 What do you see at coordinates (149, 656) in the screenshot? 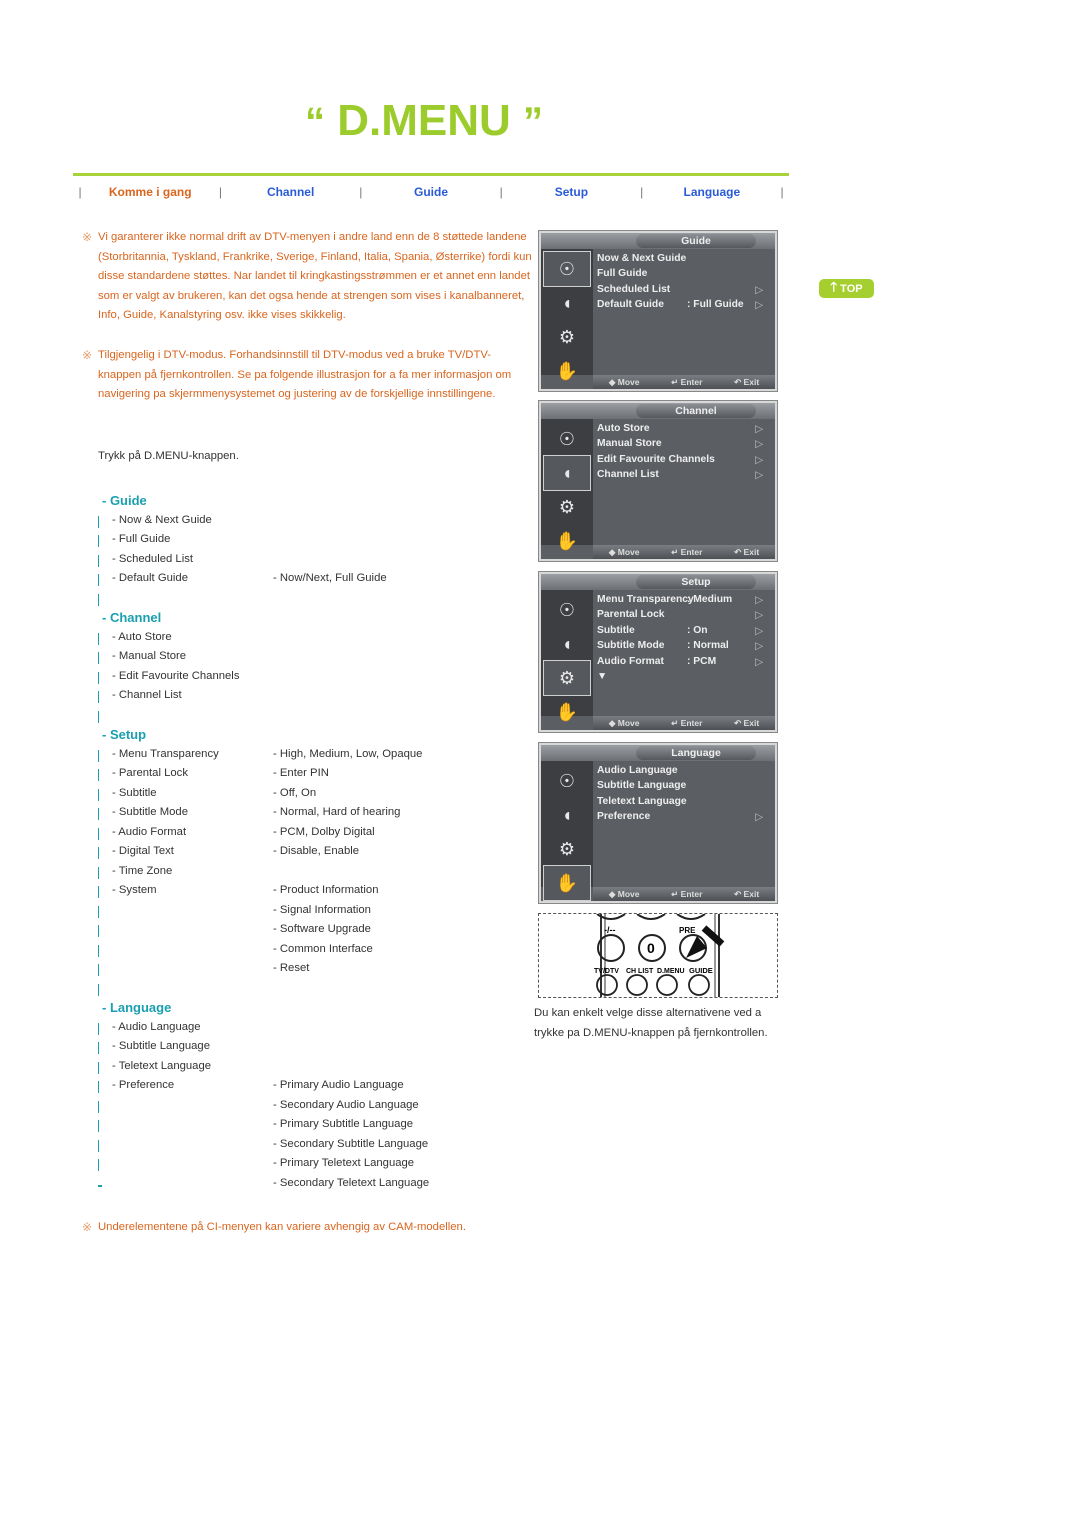
I see `menu-item-label: - Manual Store` at bounding box center [149, 656].